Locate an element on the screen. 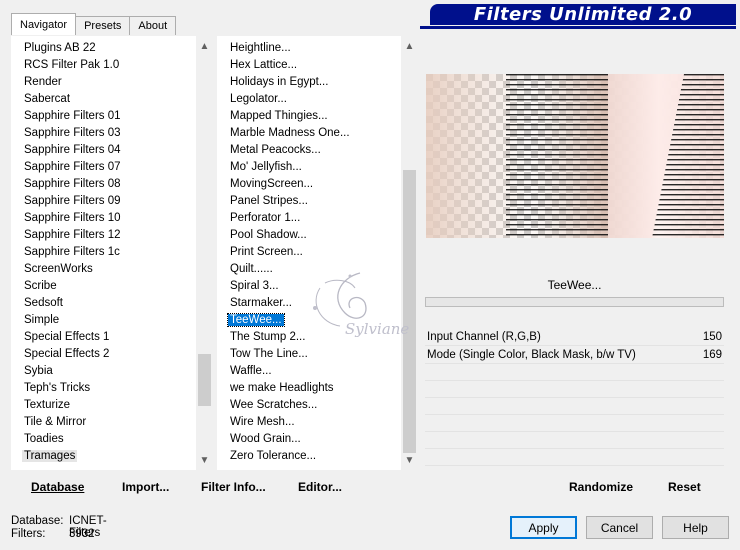 This screenshot has width=740, height=550. category-item: Simple is located at coordinates (103, 320).